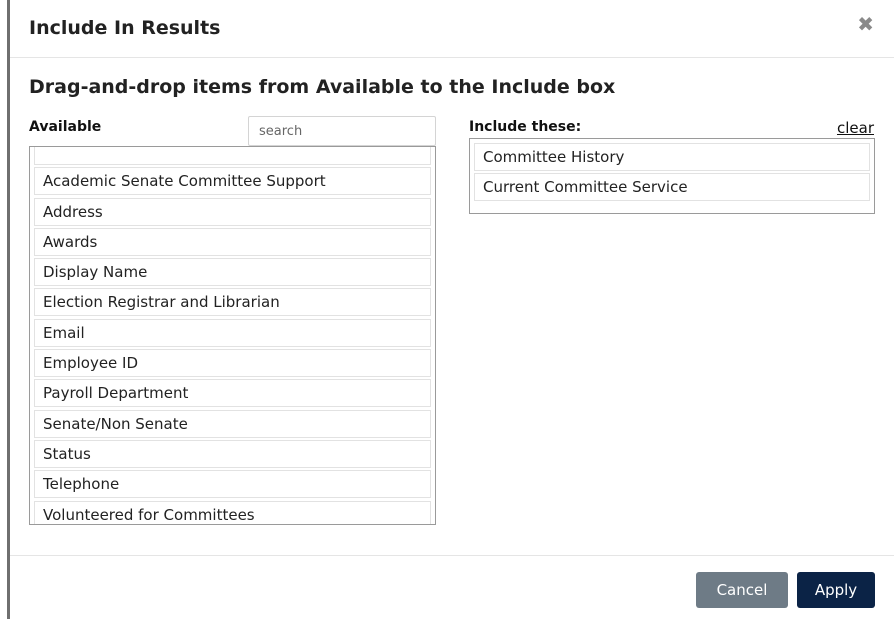 Image resolution: width=894 pixels, height=619 pixels. I want to click on list-item: Telephone, so click(232, 484).